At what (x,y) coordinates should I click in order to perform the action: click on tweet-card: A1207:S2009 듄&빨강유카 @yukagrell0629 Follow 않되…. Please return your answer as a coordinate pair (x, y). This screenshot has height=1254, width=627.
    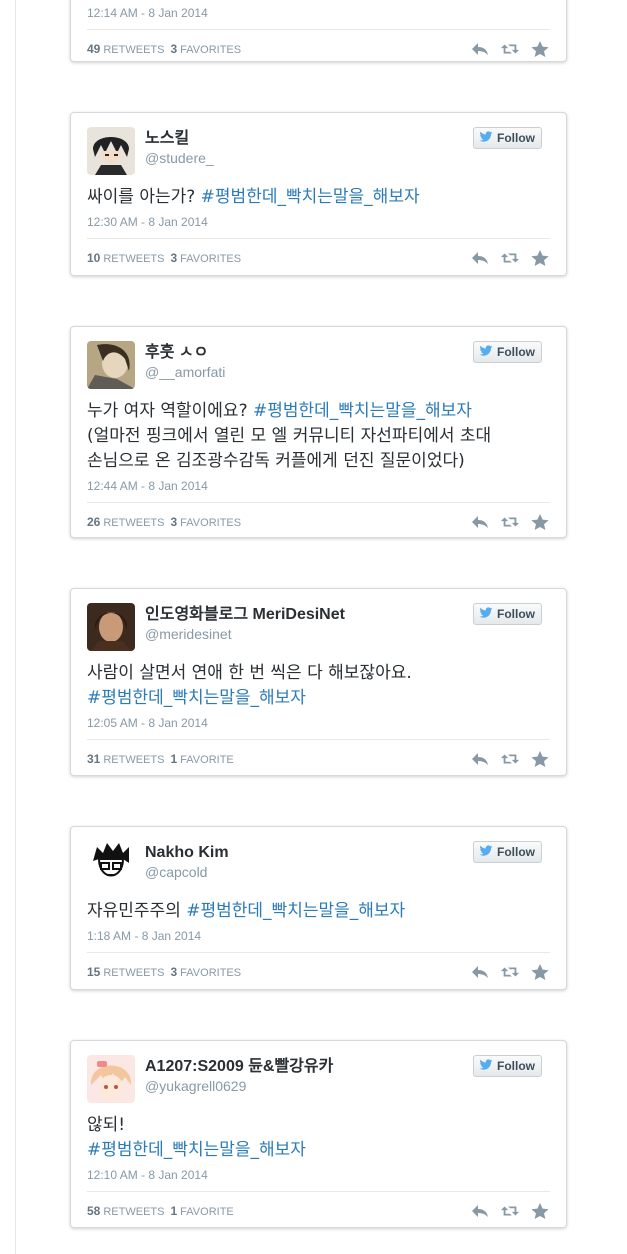
    Looking at the image, I should click on (318, 1134).